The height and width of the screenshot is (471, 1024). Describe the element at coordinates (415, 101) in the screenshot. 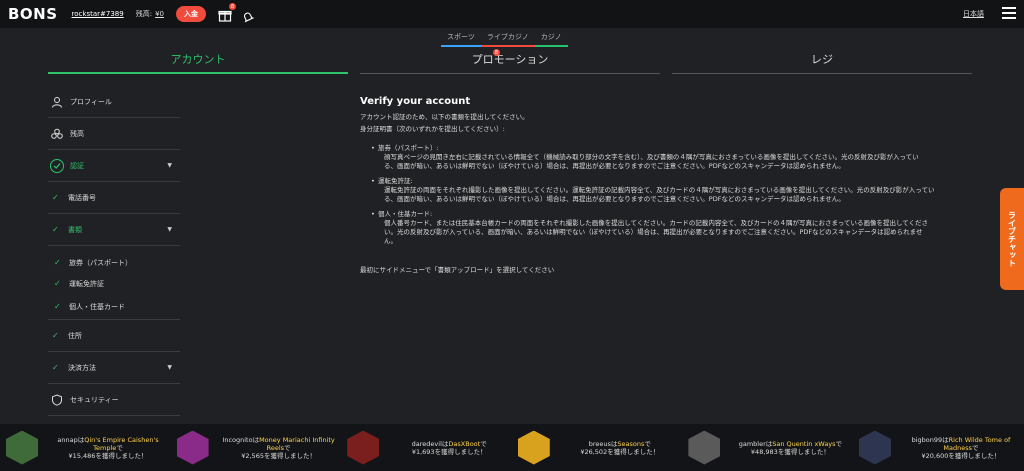

I see `page-title: Verify your account` at that location.